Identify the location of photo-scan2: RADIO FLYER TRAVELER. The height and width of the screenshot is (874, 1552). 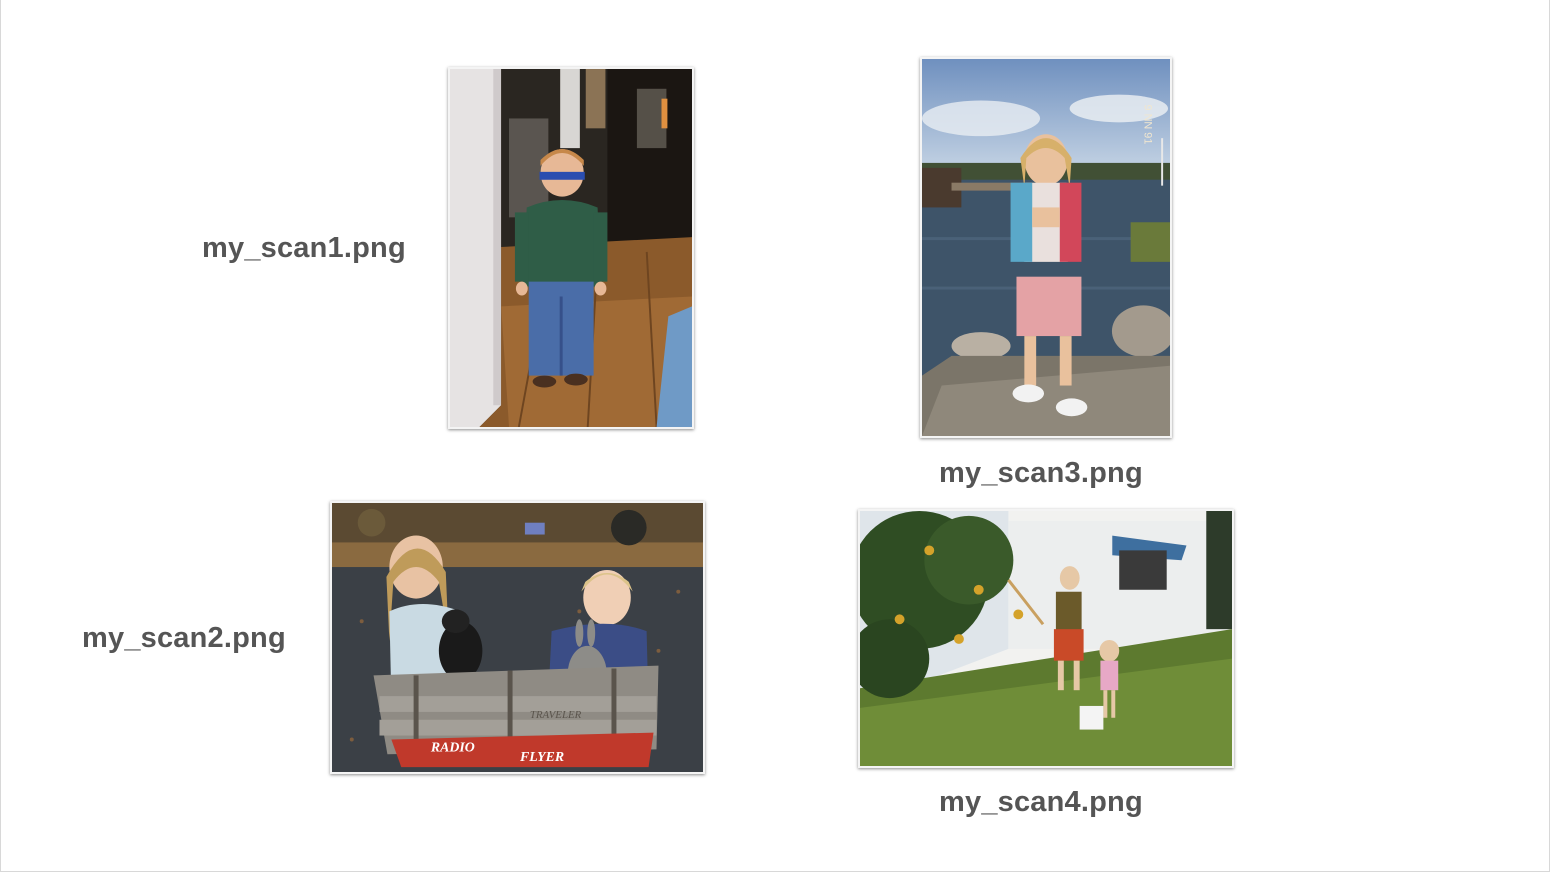
(517, 637).